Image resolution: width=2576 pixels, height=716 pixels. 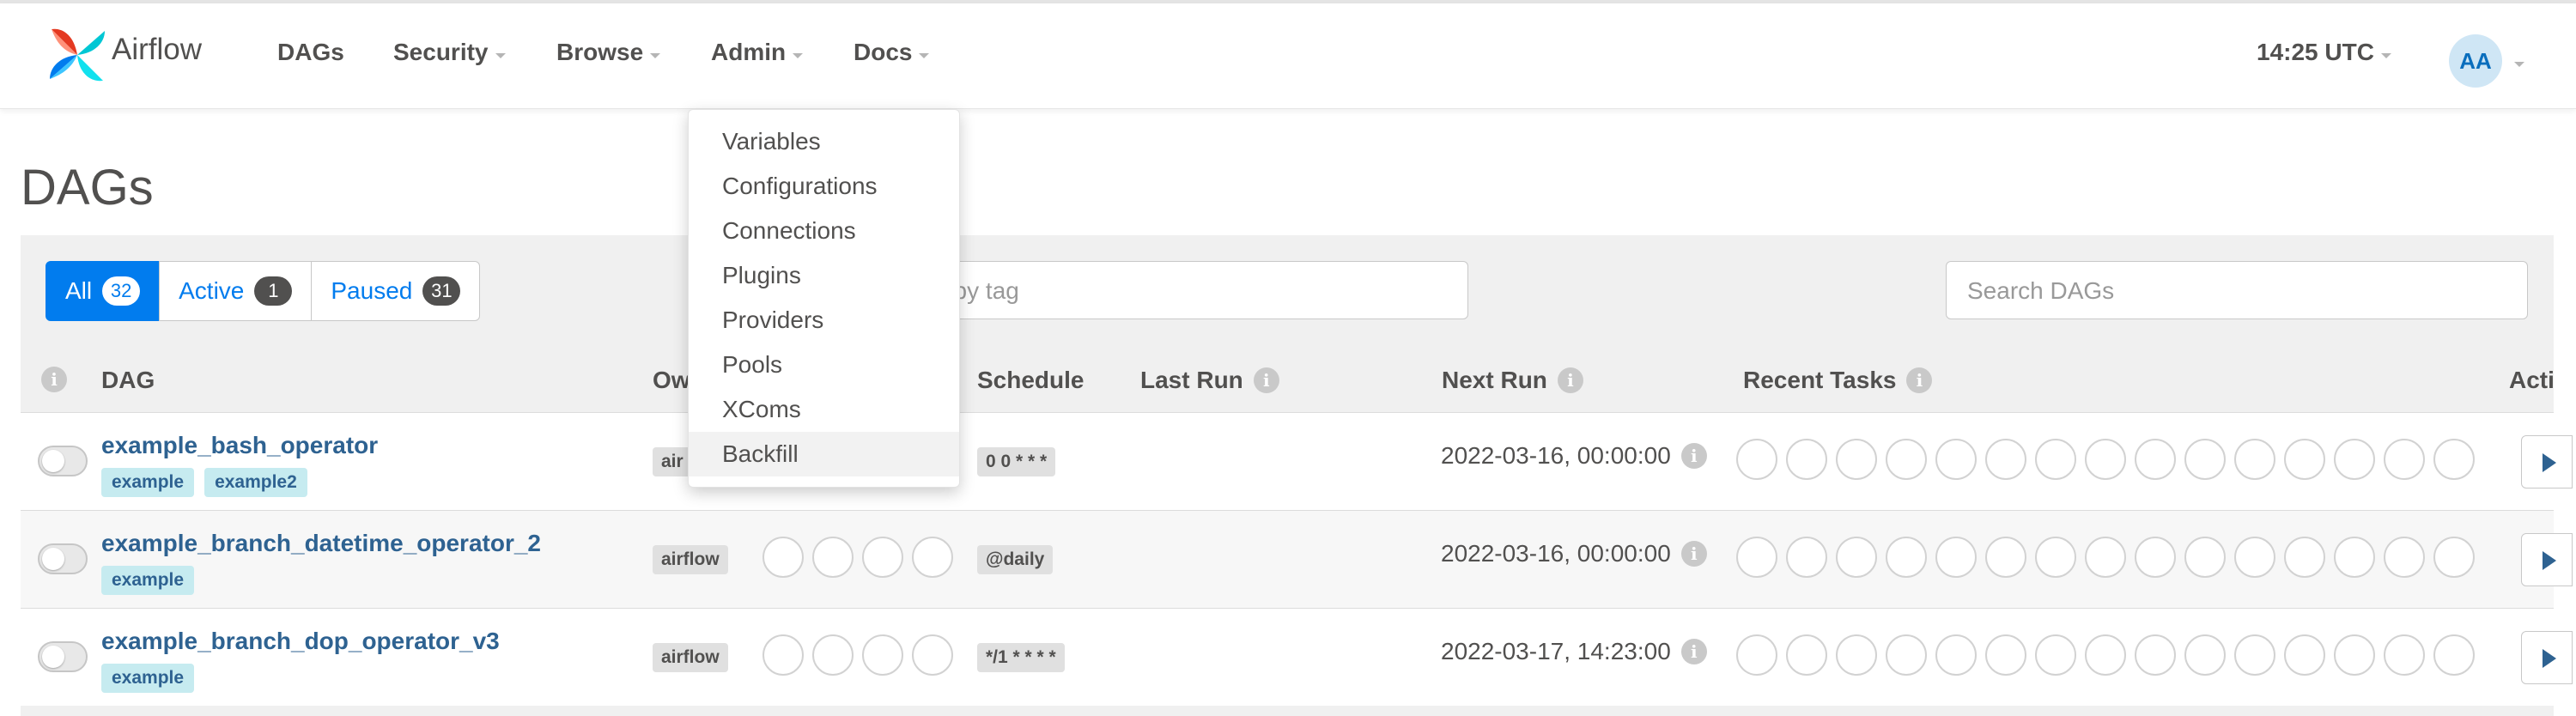 I want to click on column-header-owner: Ow, so click(x=671, y=380).